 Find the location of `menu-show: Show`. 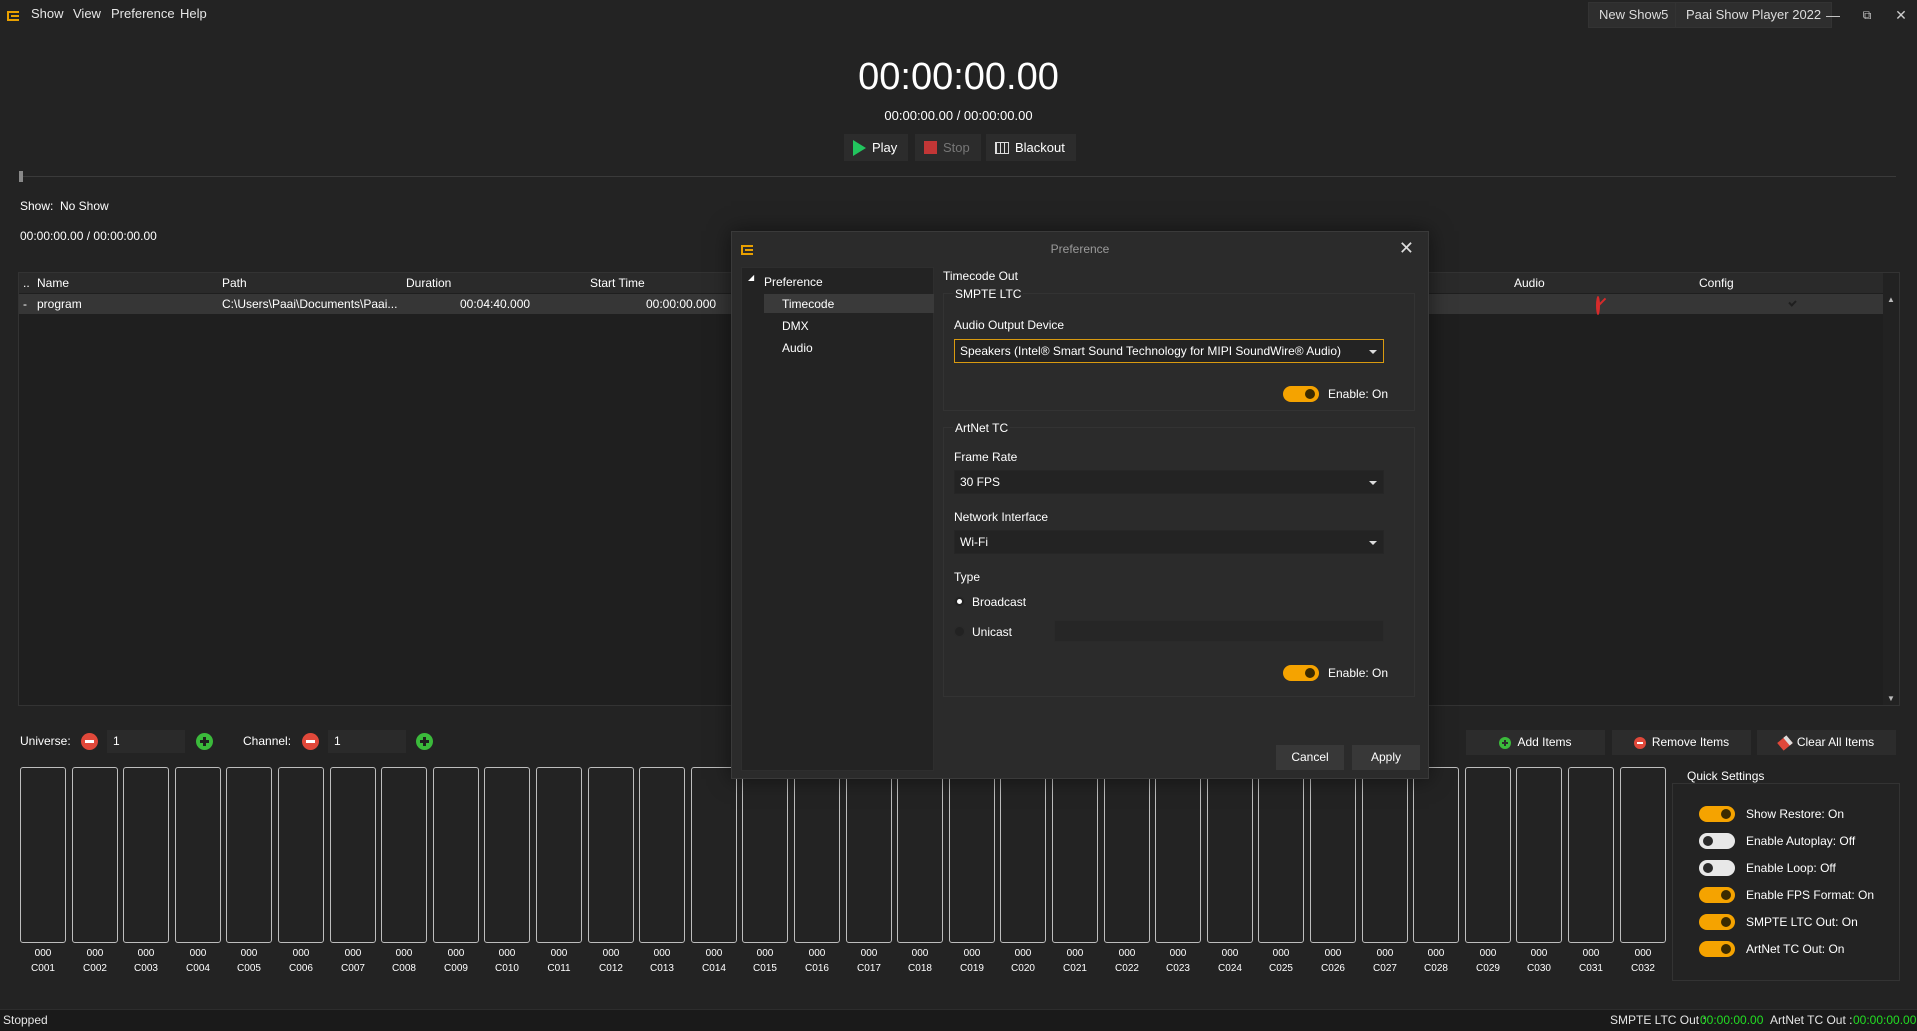

menu-show: Show is located at coordinates (47, 13).